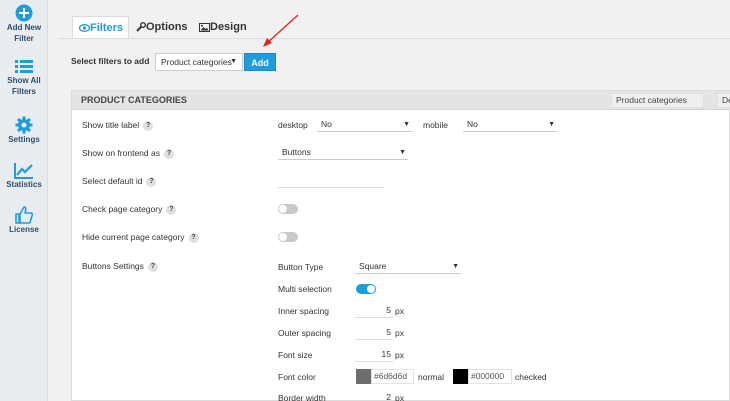 Image resolution: width=730 pixels, height=401 pixels. Describe the element at coordinates (24, 184) in the screenshot. I see `sidebar-item-label: Statistics` at that location.